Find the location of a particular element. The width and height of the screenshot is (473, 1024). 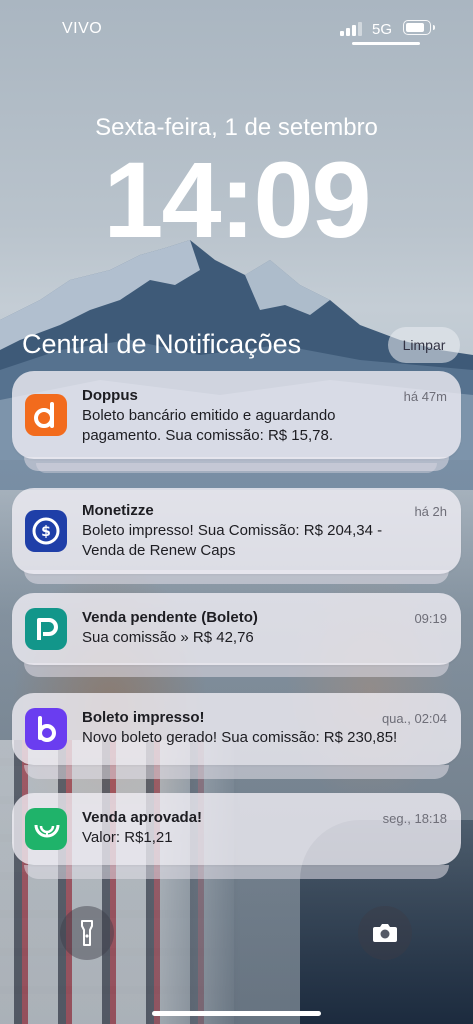

lock-screen-date: Sexta-feira, 1 de setembro is located at coordinates (236, 127).